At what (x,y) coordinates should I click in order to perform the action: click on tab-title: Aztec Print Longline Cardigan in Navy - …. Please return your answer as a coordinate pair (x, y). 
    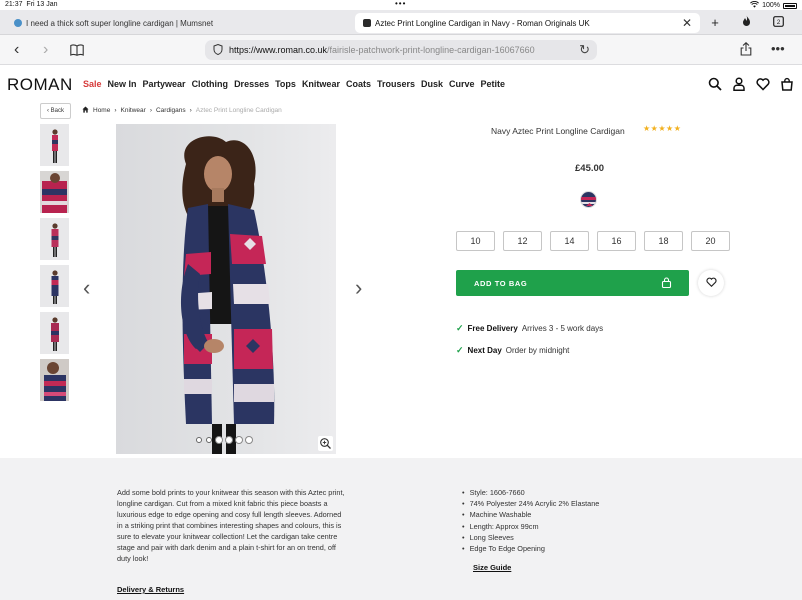
    Looking at the image, I should click on (482, 23).